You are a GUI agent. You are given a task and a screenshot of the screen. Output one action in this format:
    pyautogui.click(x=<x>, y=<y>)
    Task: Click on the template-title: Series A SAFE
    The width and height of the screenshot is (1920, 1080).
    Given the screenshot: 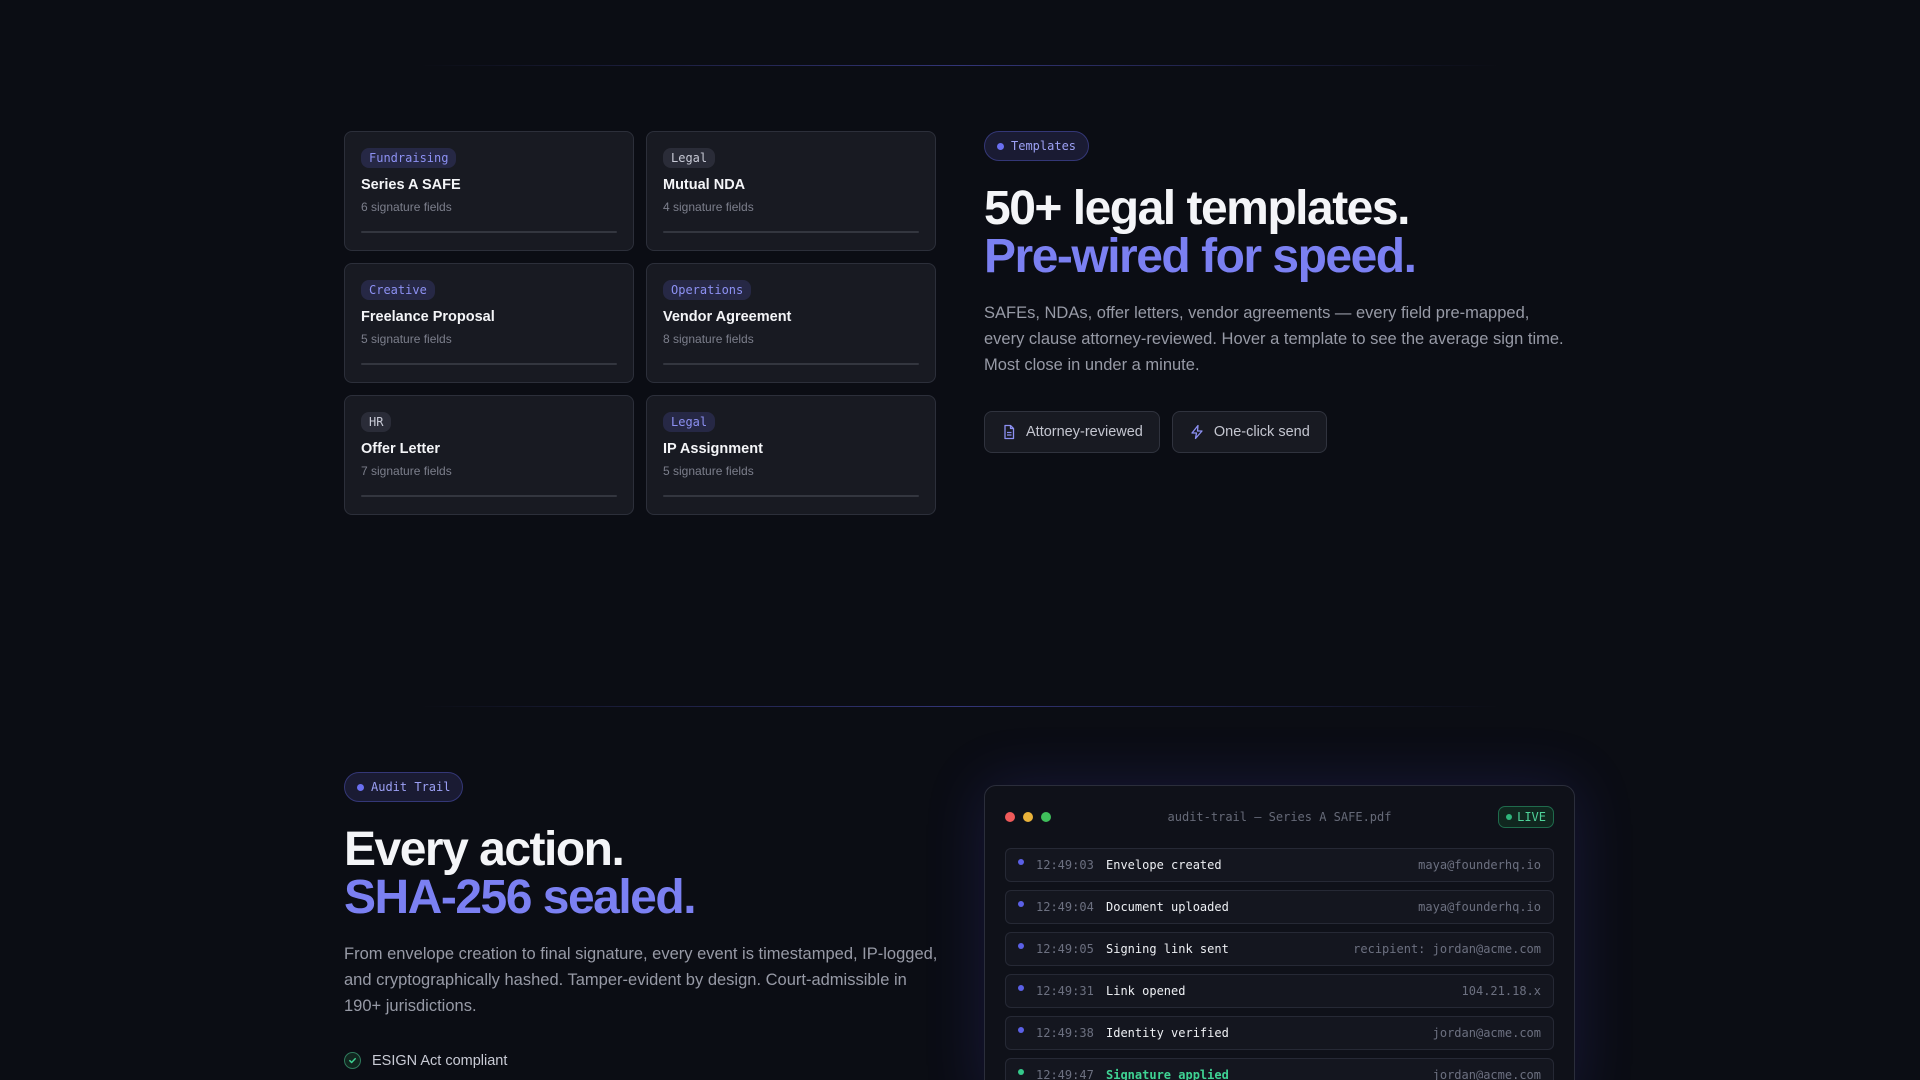 What is the action you would take?
    pyautogui.click(x=411, y=185)
    